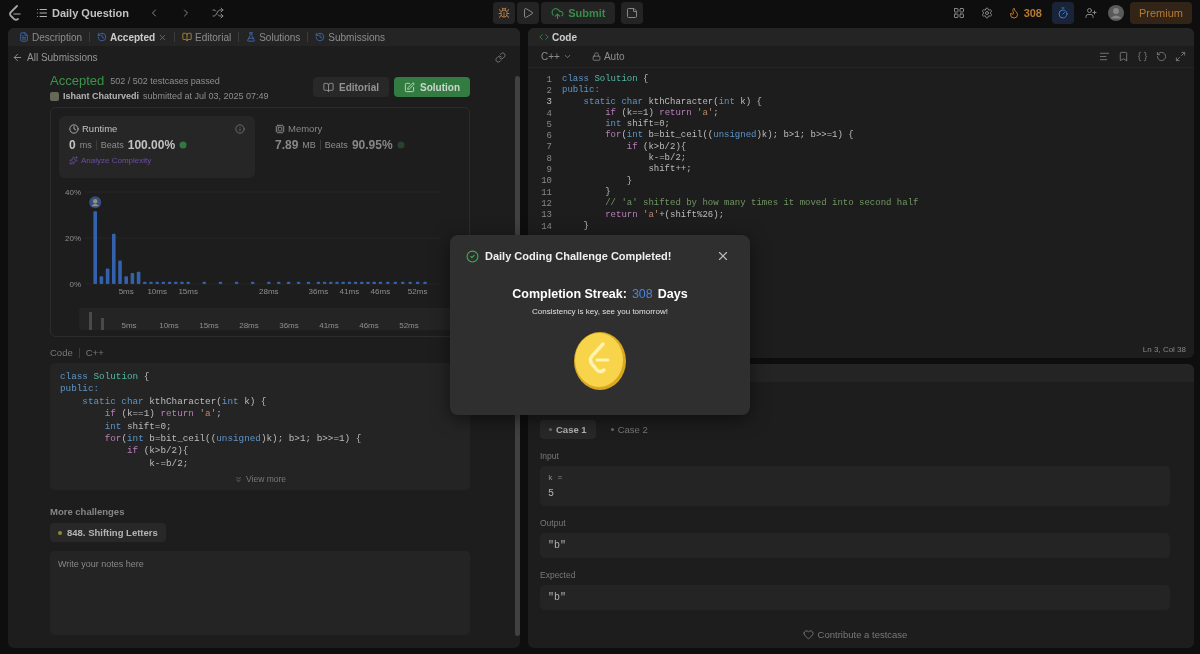  What do you see at coordinates (15, 13) in the screenshot?
I see `logo-icon` at bounding box center [15, 13].